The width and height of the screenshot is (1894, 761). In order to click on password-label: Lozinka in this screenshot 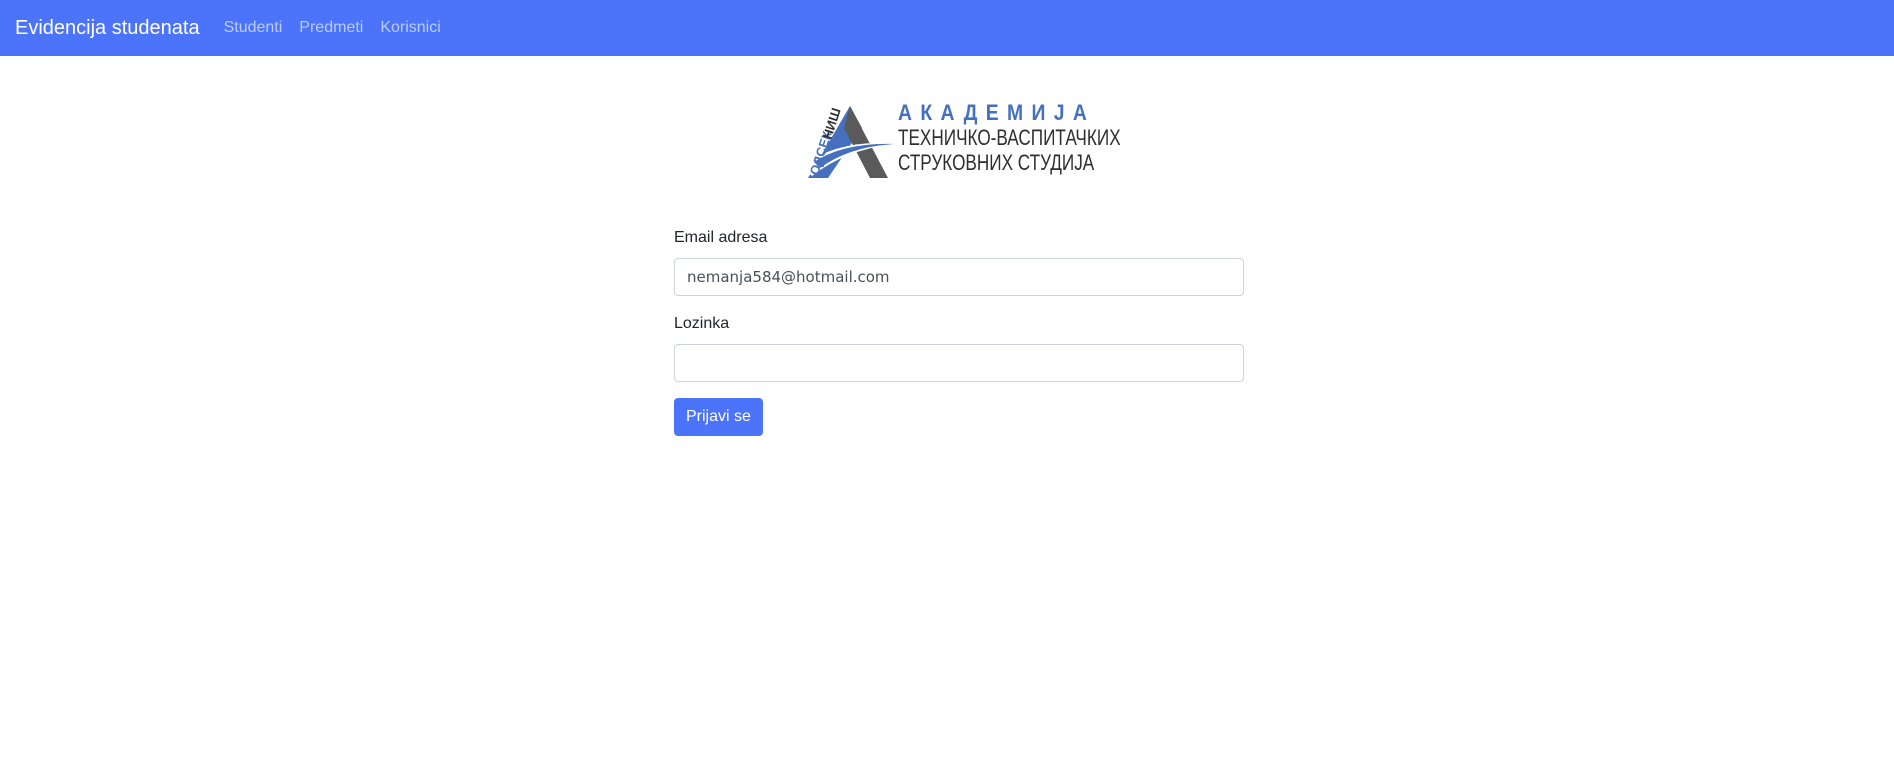, I will do `click(702, 323)`.